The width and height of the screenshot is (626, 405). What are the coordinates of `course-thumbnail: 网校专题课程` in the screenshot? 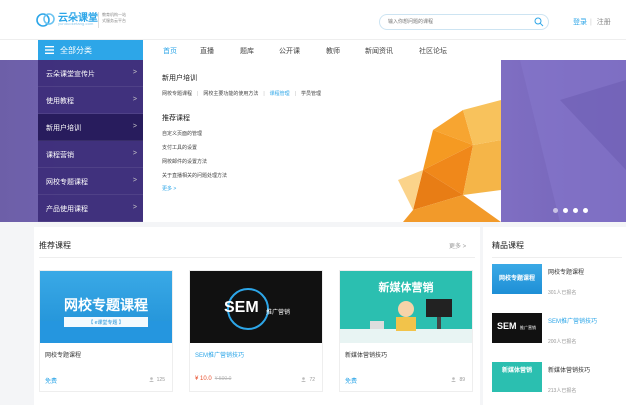 It's located at (517, 279).